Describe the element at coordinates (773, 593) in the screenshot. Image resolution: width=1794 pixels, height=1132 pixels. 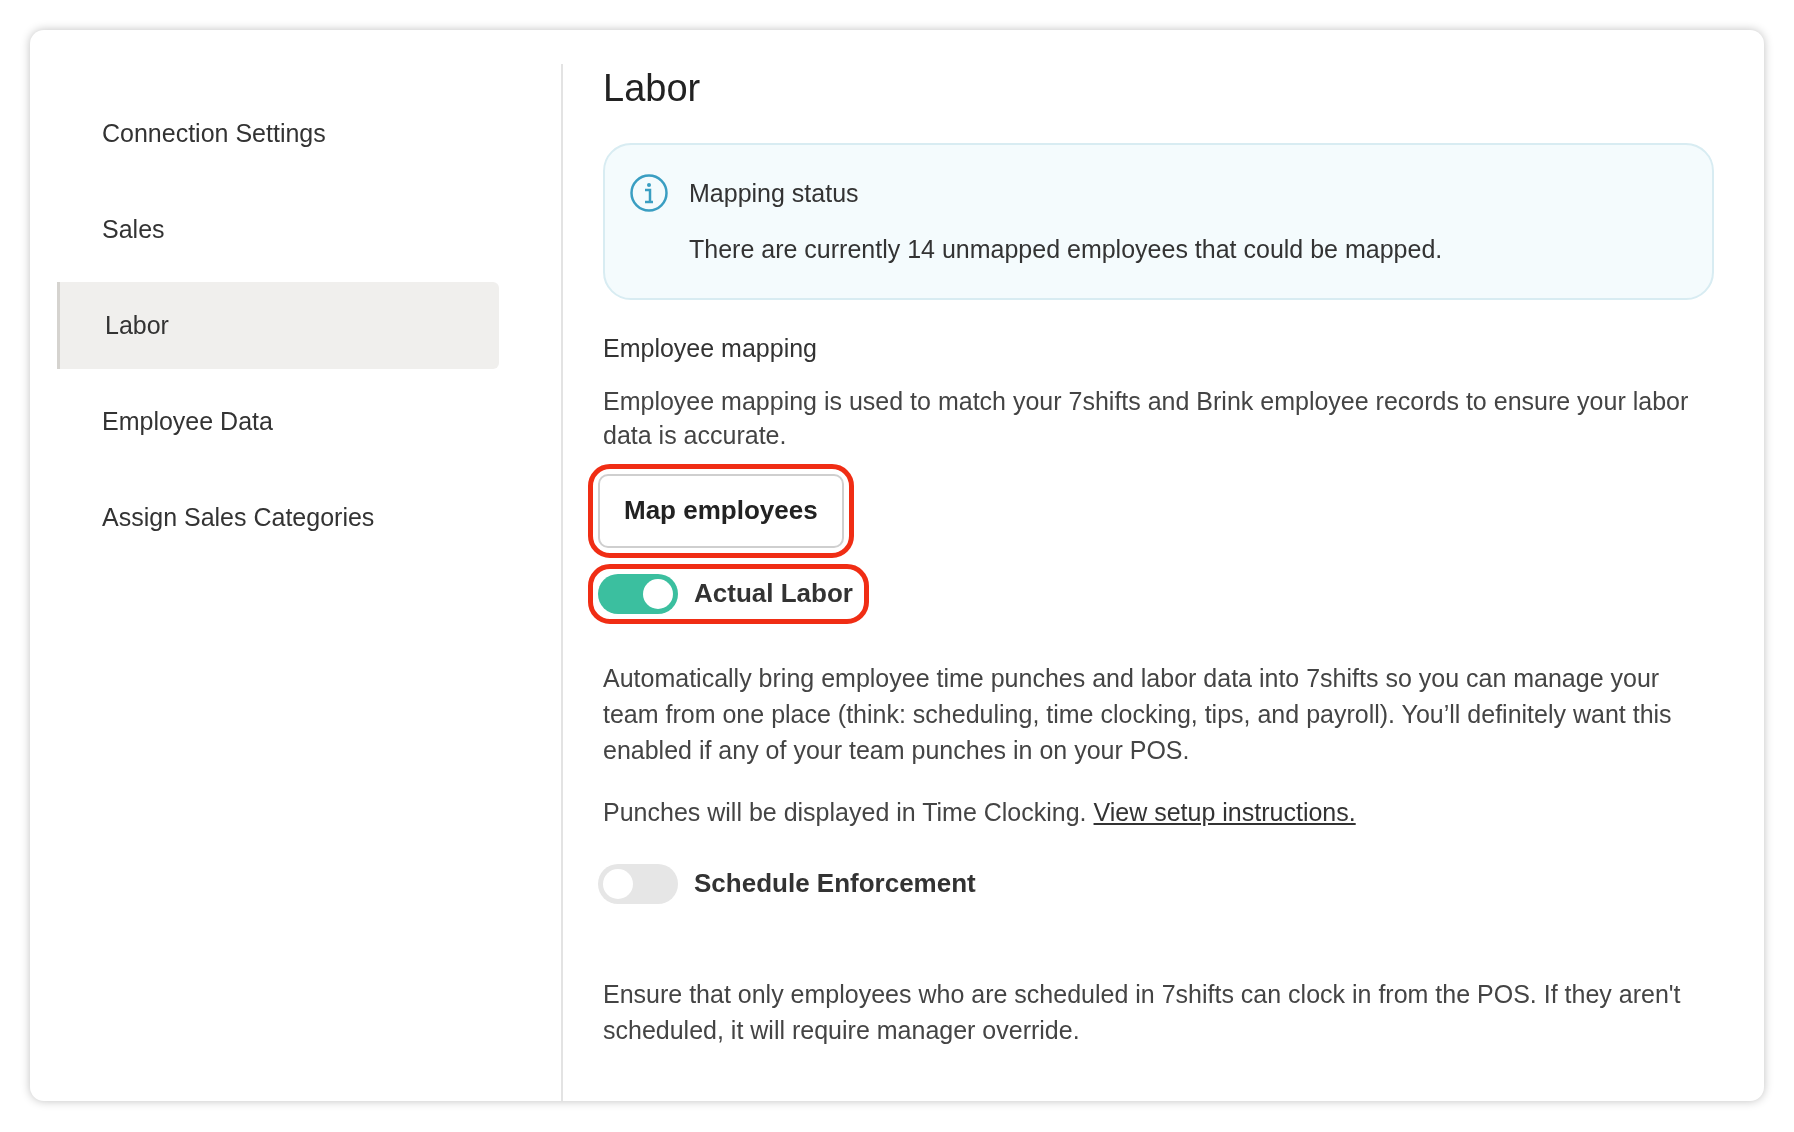
I see `toggle-label: Actual Labor` at that location.